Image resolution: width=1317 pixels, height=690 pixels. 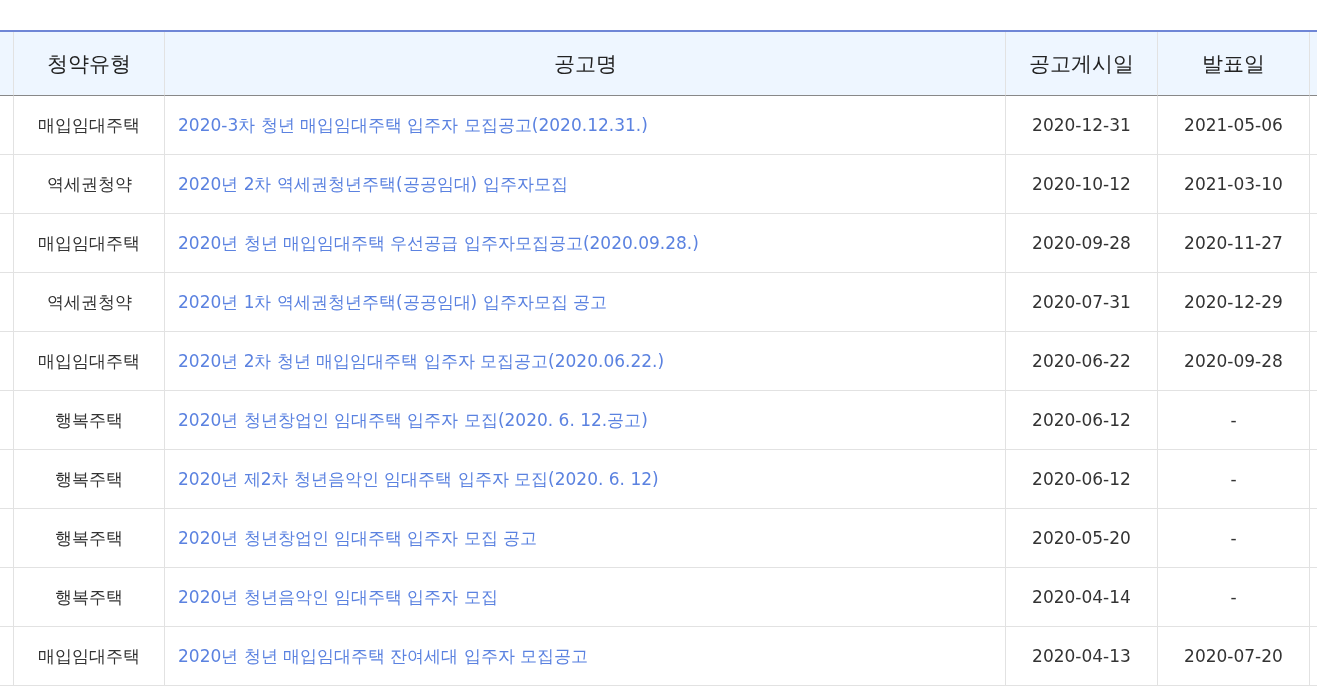 I want to click on posted-date-cell: 2020-06-22, so click(x=1082, y=361).